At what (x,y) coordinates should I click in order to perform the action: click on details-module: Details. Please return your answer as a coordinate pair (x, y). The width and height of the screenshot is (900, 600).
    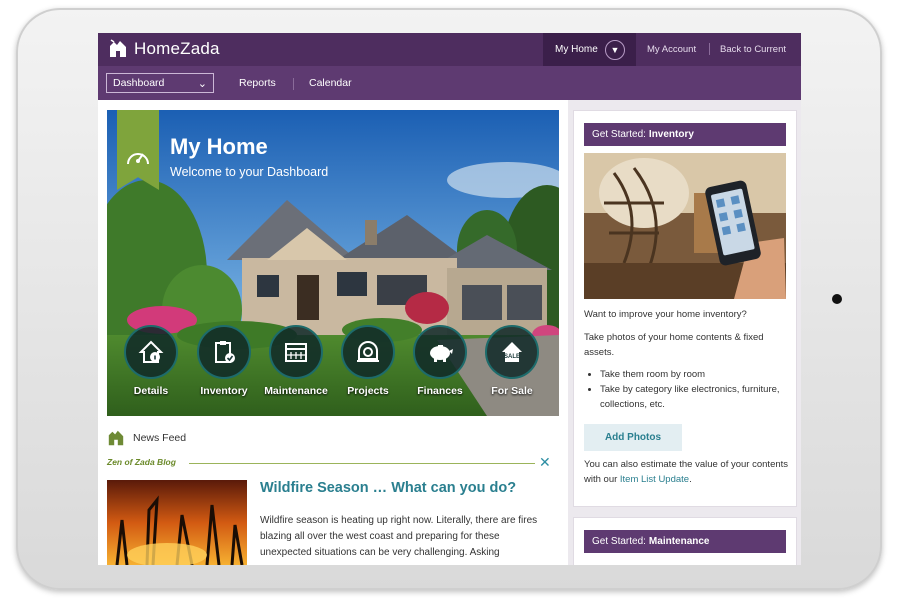
    Looking at the image, I should click on (151, 361).